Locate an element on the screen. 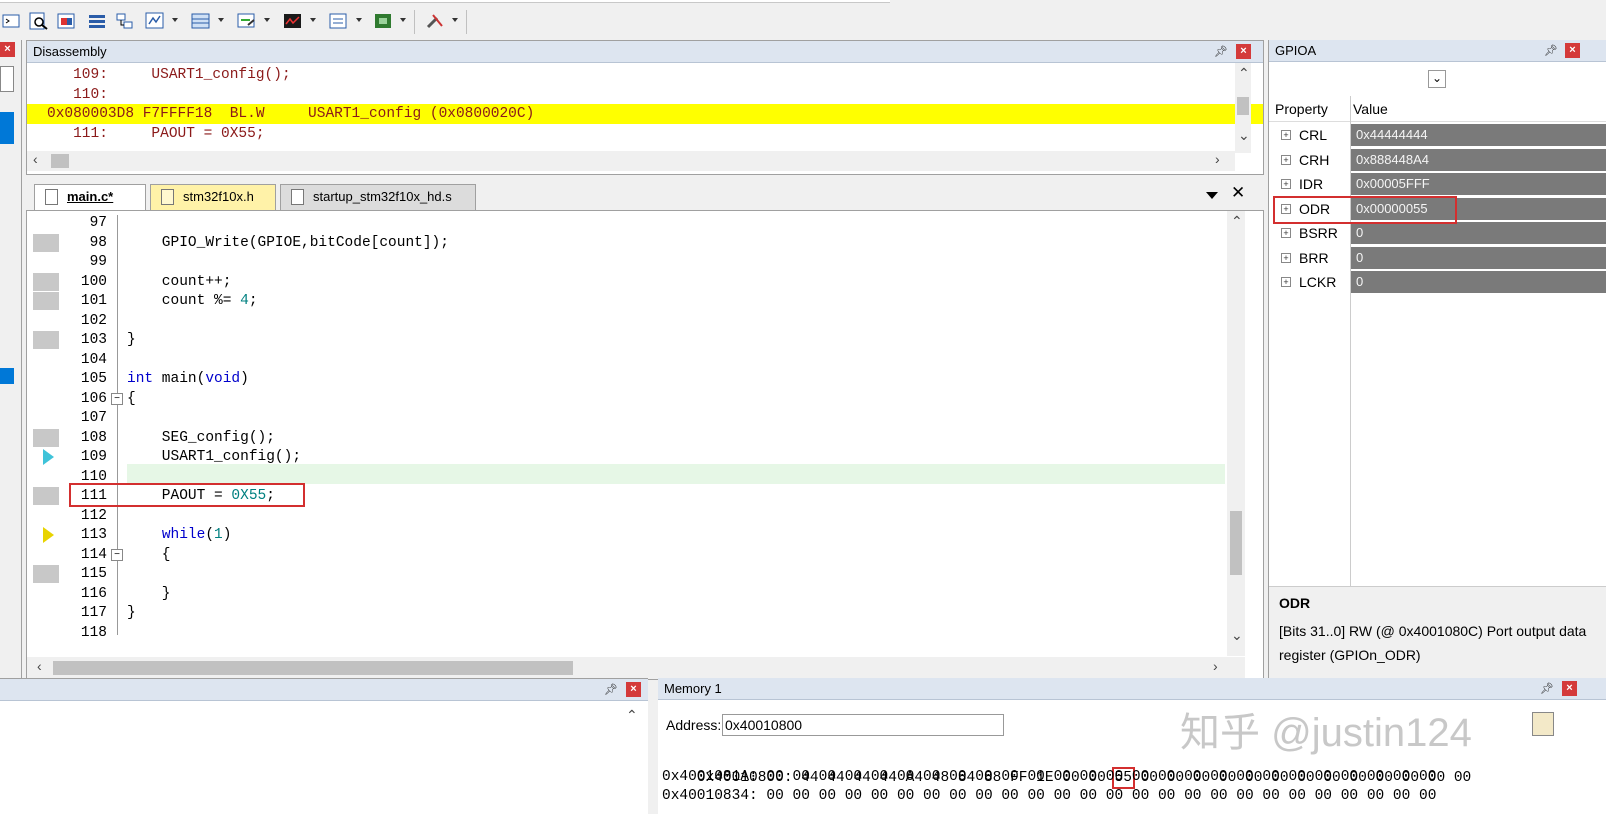  analysis-dropdown-icon is located at coordinates (313, 20).